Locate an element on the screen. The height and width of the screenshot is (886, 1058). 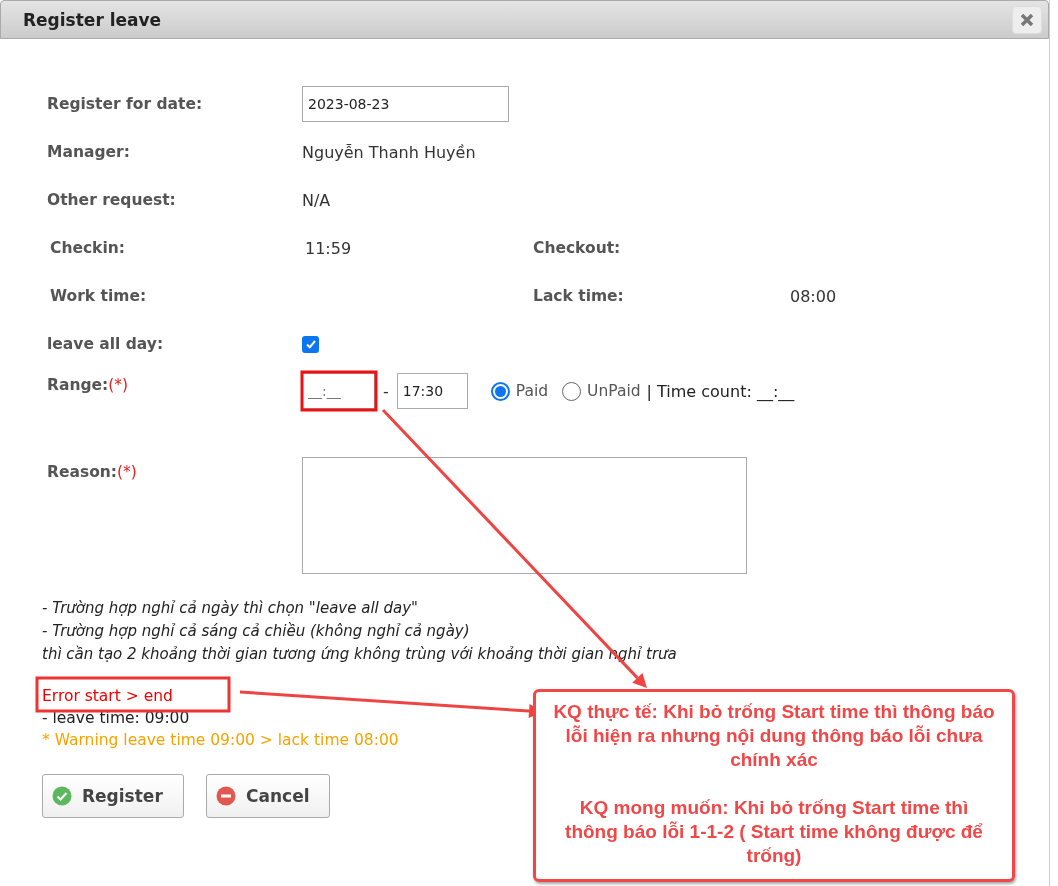
field-label: Reason:(*) is located at coordinates (92, 471).